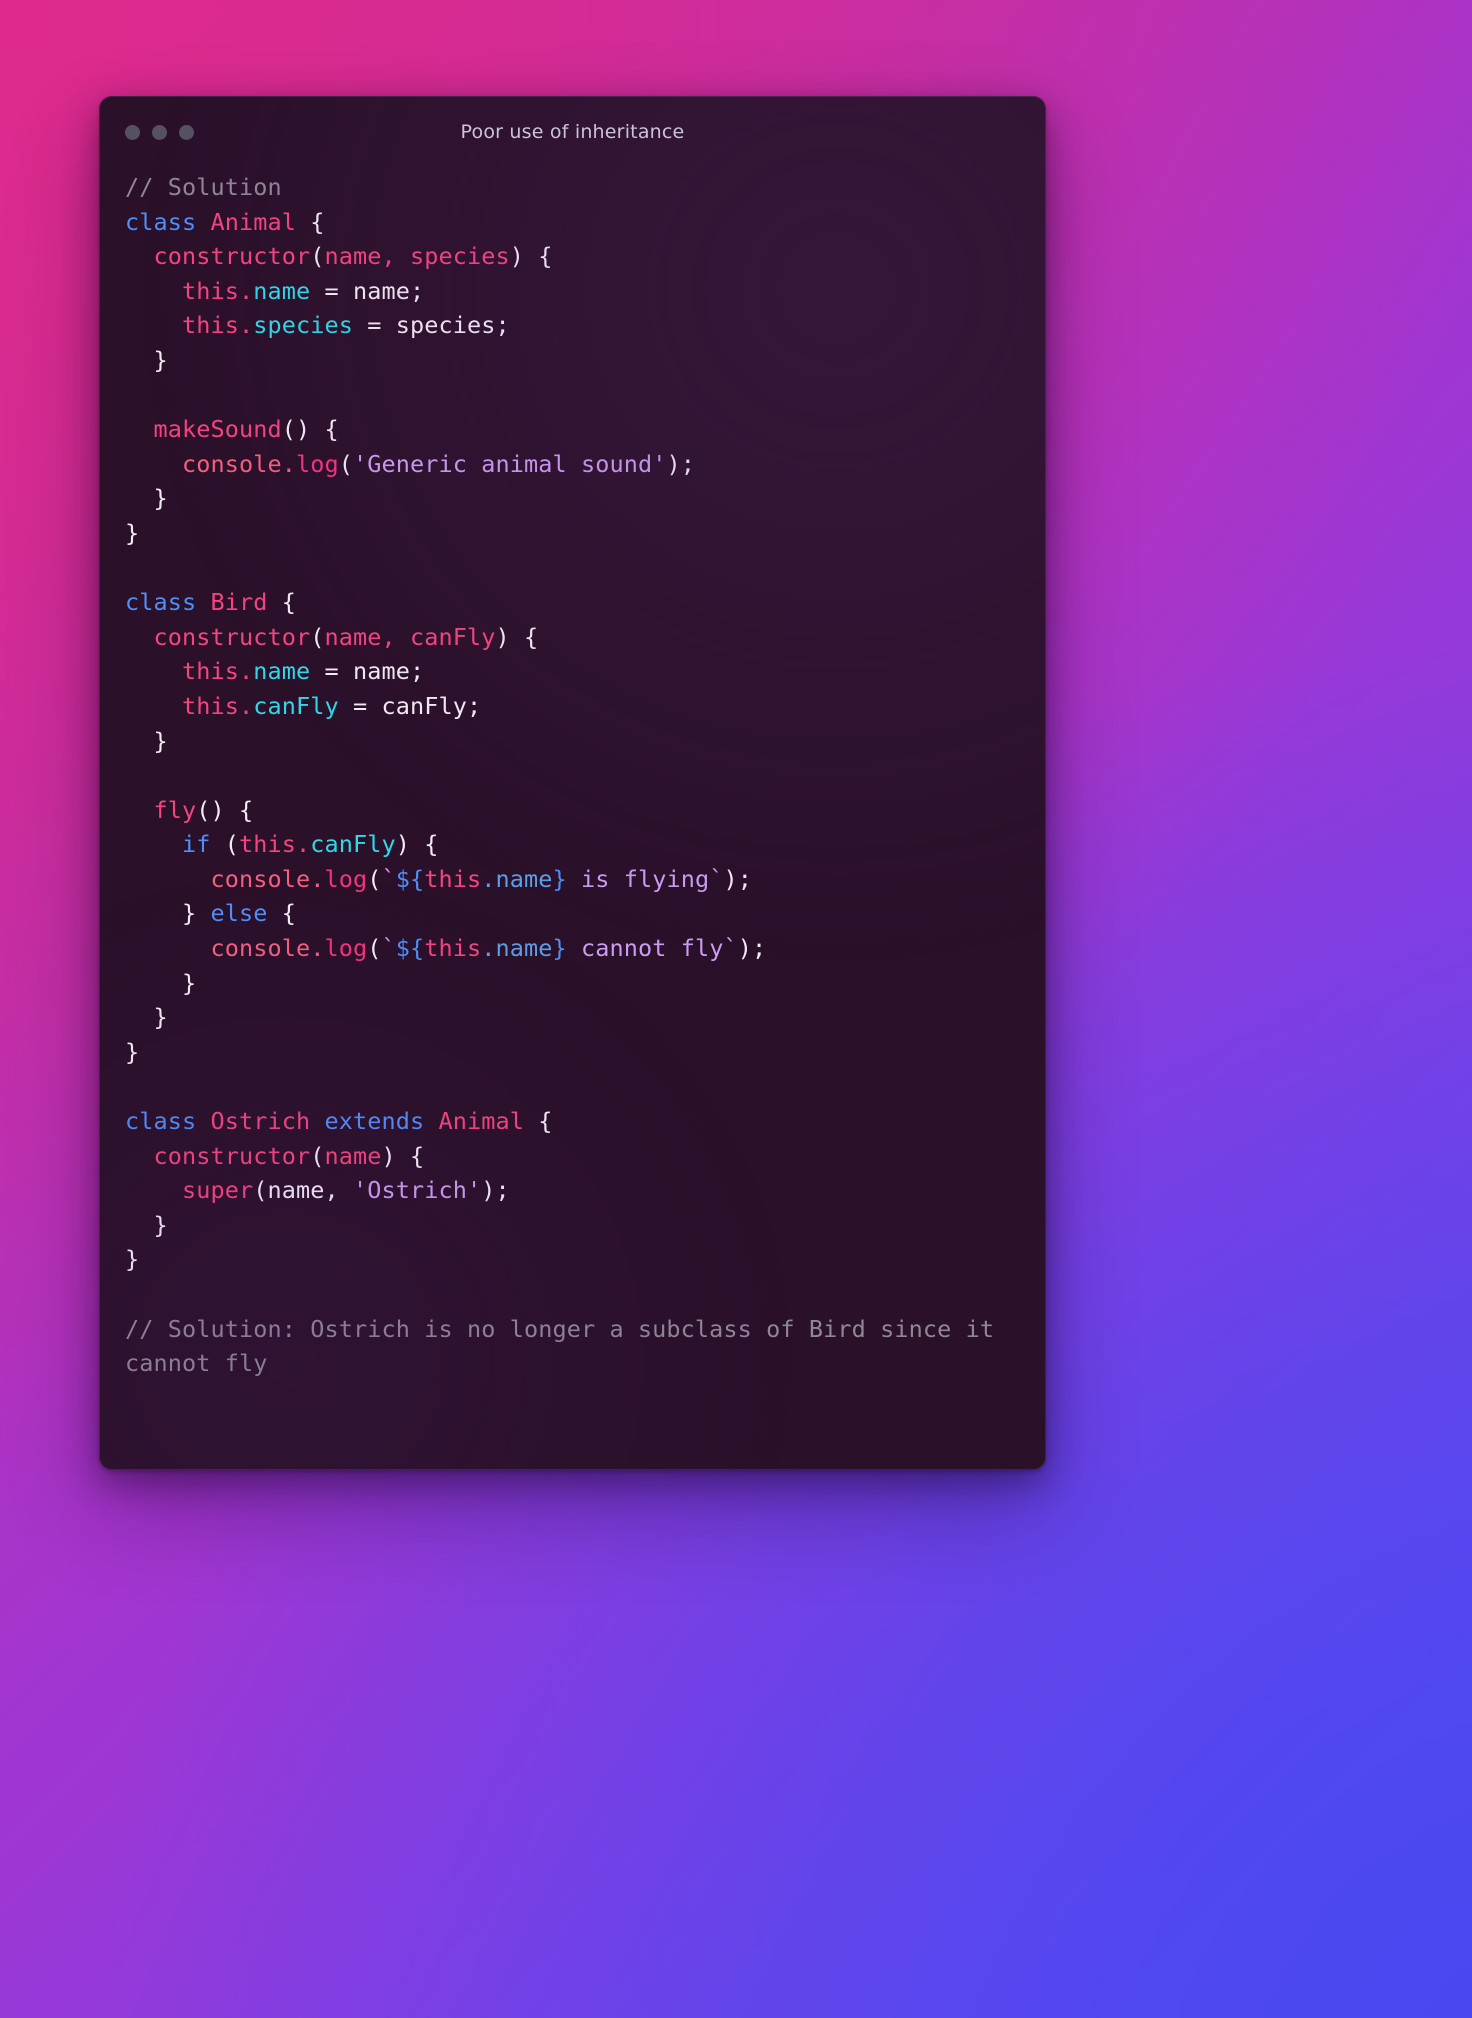 This screenshot has height=2018, width=1472. What do you see at coordinates (260, 948) in the screenshot?
I see `code-token: console` at bounding box center [260, 948].